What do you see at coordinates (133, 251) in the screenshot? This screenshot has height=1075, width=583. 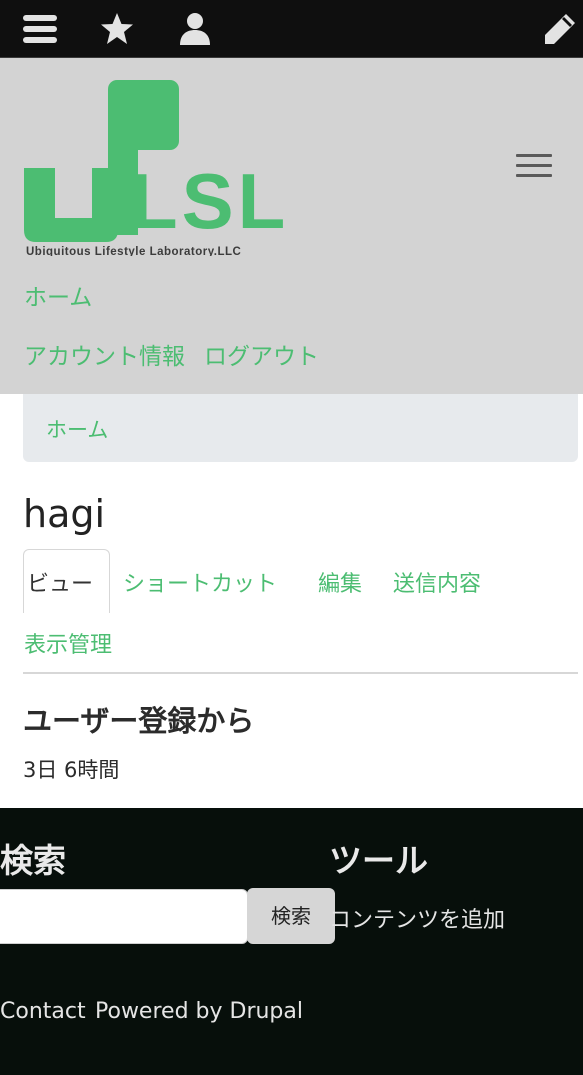 I see `logo-subtitle: Ubiquitous Lifestyle Laboratory.LLC` at bounding box center [133, 251].